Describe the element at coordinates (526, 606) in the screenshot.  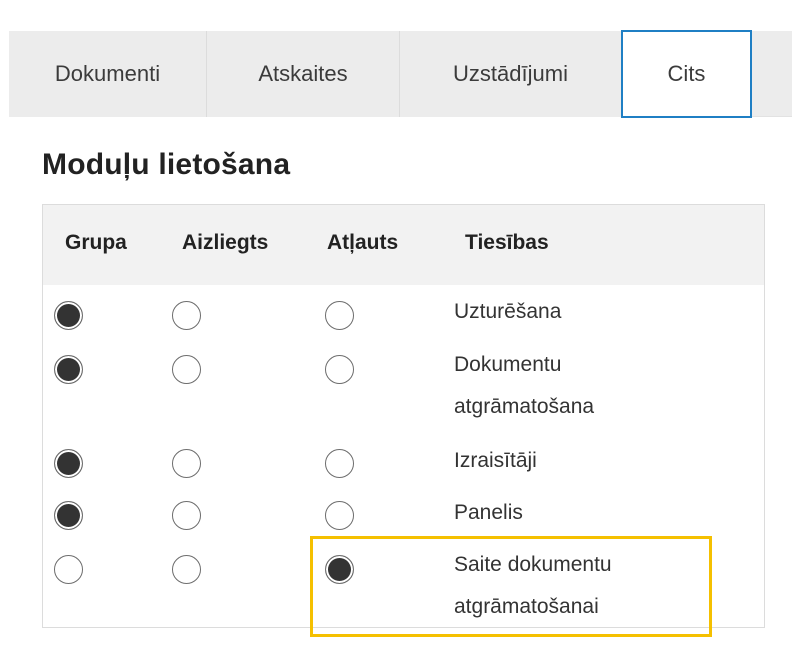
I see `row-label-saite-line2: atgrāmatošanai` at that location.